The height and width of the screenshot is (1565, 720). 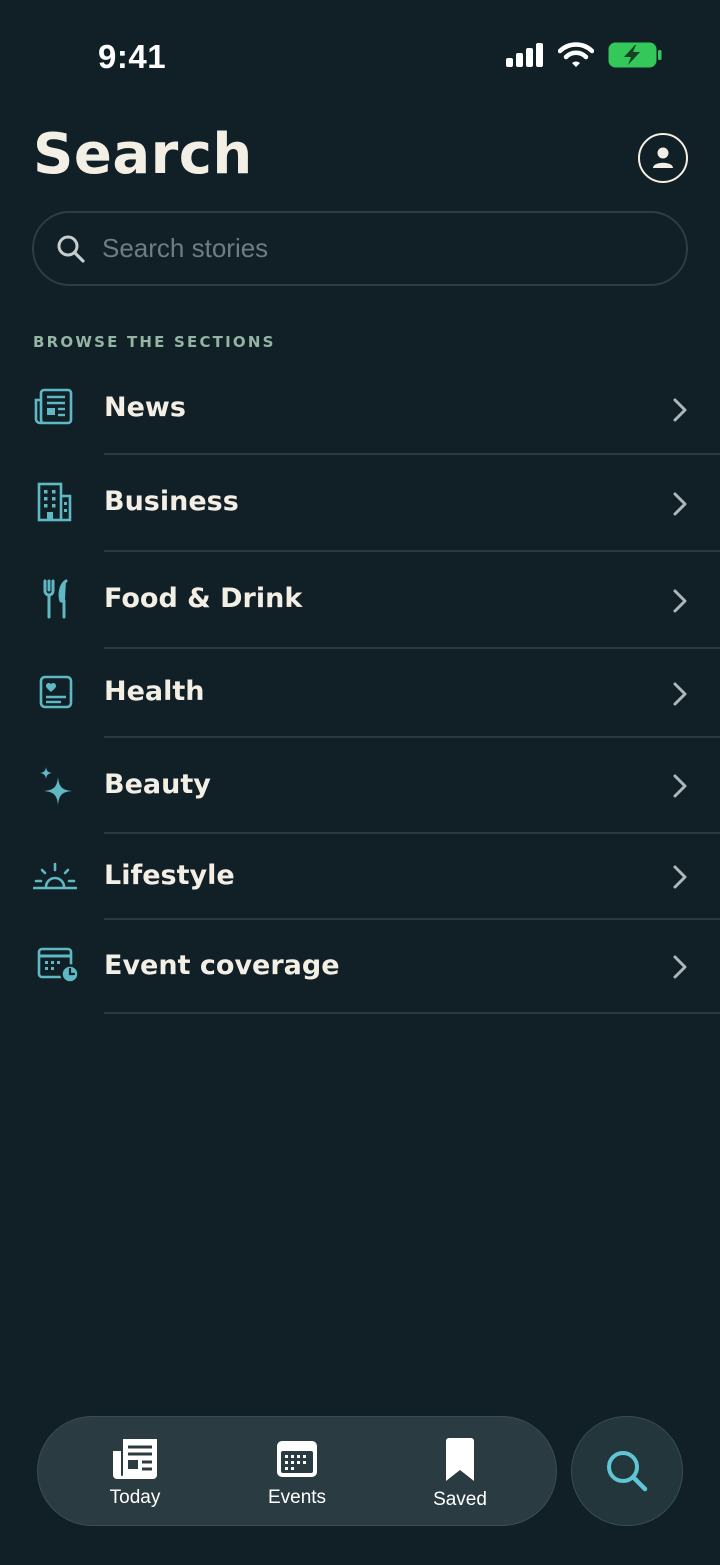 I want to click on section-item-lifestyle: Lifestyle, so click(x=360, y=877).